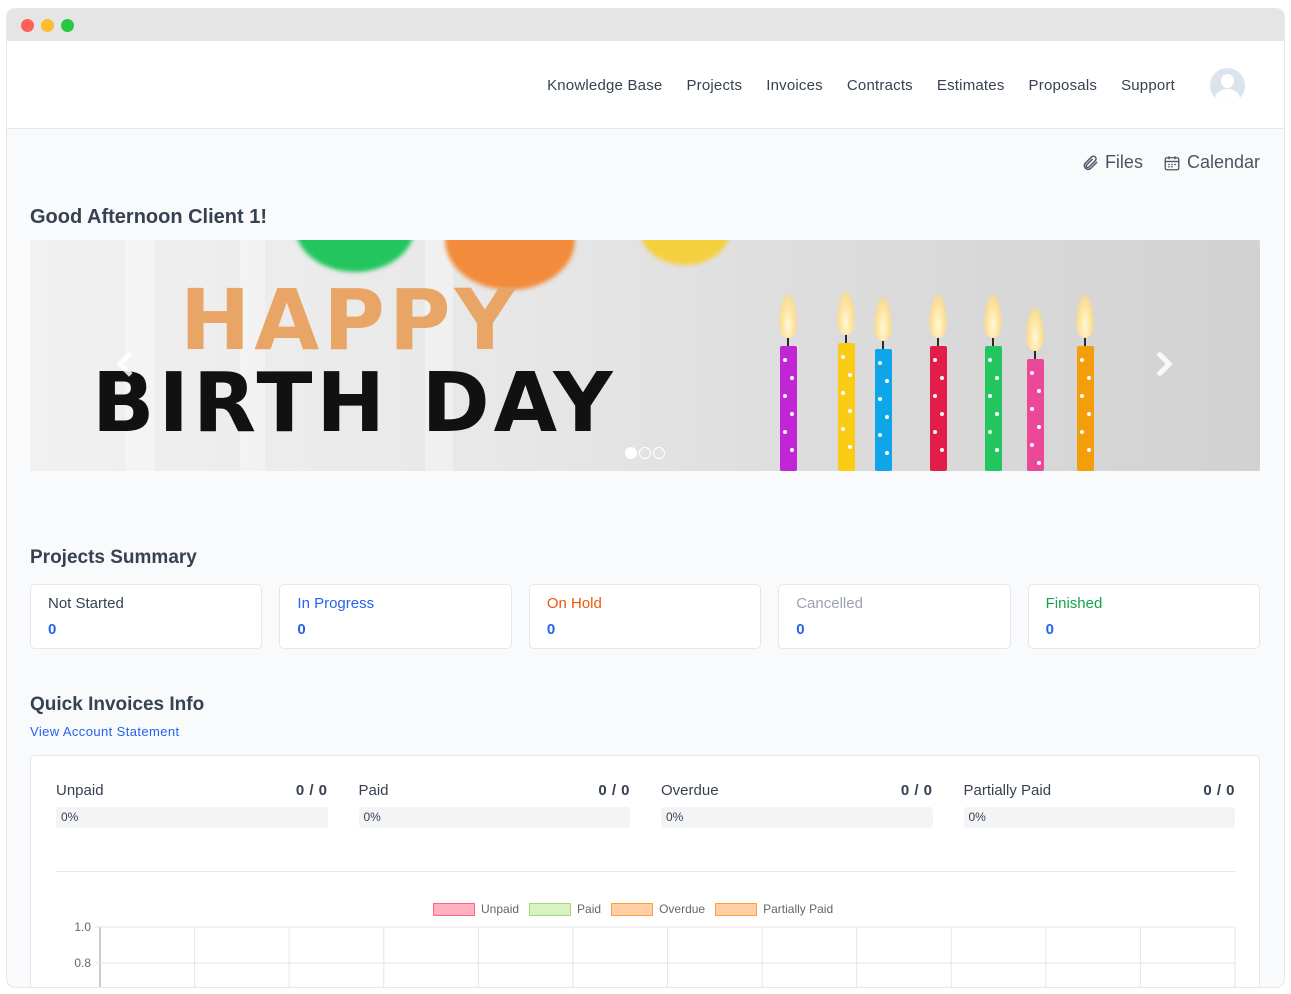 Image resolution: width=1291 pixels, height=994 pixels. Describe the element at coordinates (565, 909) in the screenshot. I see `legend-item: Paid` at that location.